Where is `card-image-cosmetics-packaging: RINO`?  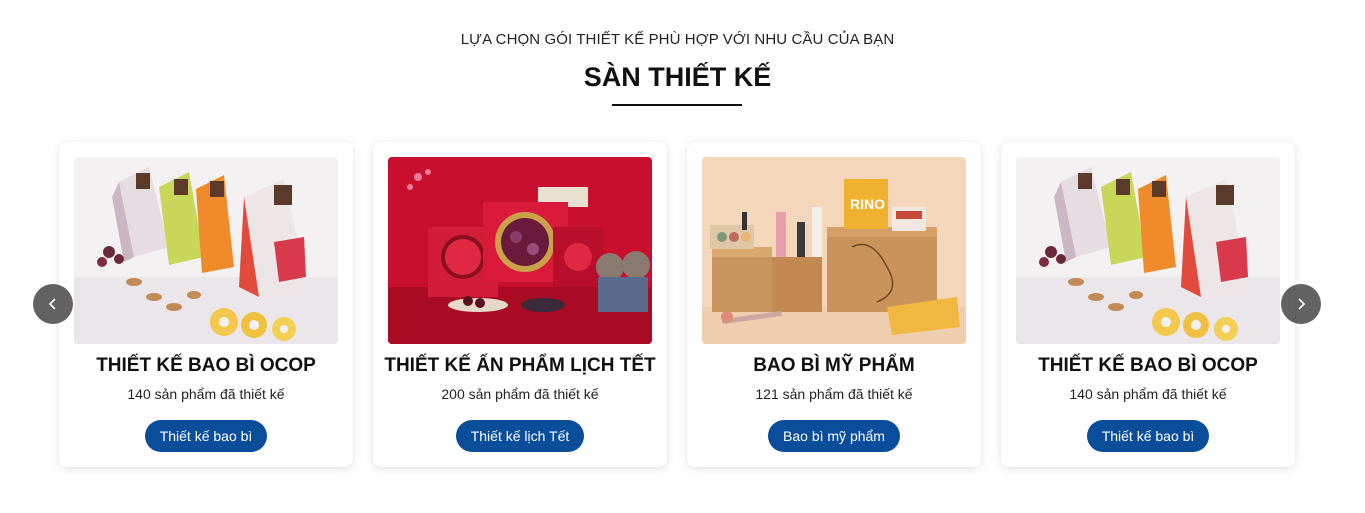
card-image-cosmetics-packaging: RINO is located at coordinates (834, 250).